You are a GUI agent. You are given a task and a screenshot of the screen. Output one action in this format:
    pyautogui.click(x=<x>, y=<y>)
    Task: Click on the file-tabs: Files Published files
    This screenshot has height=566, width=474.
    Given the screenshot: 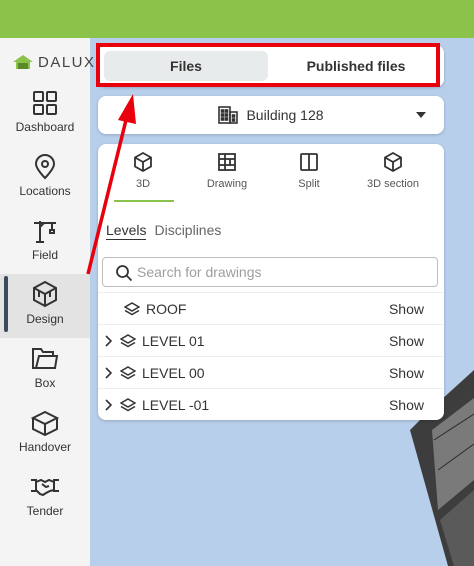 What is the action you would take?
    pyautogui.click(x=271, y=66)
    